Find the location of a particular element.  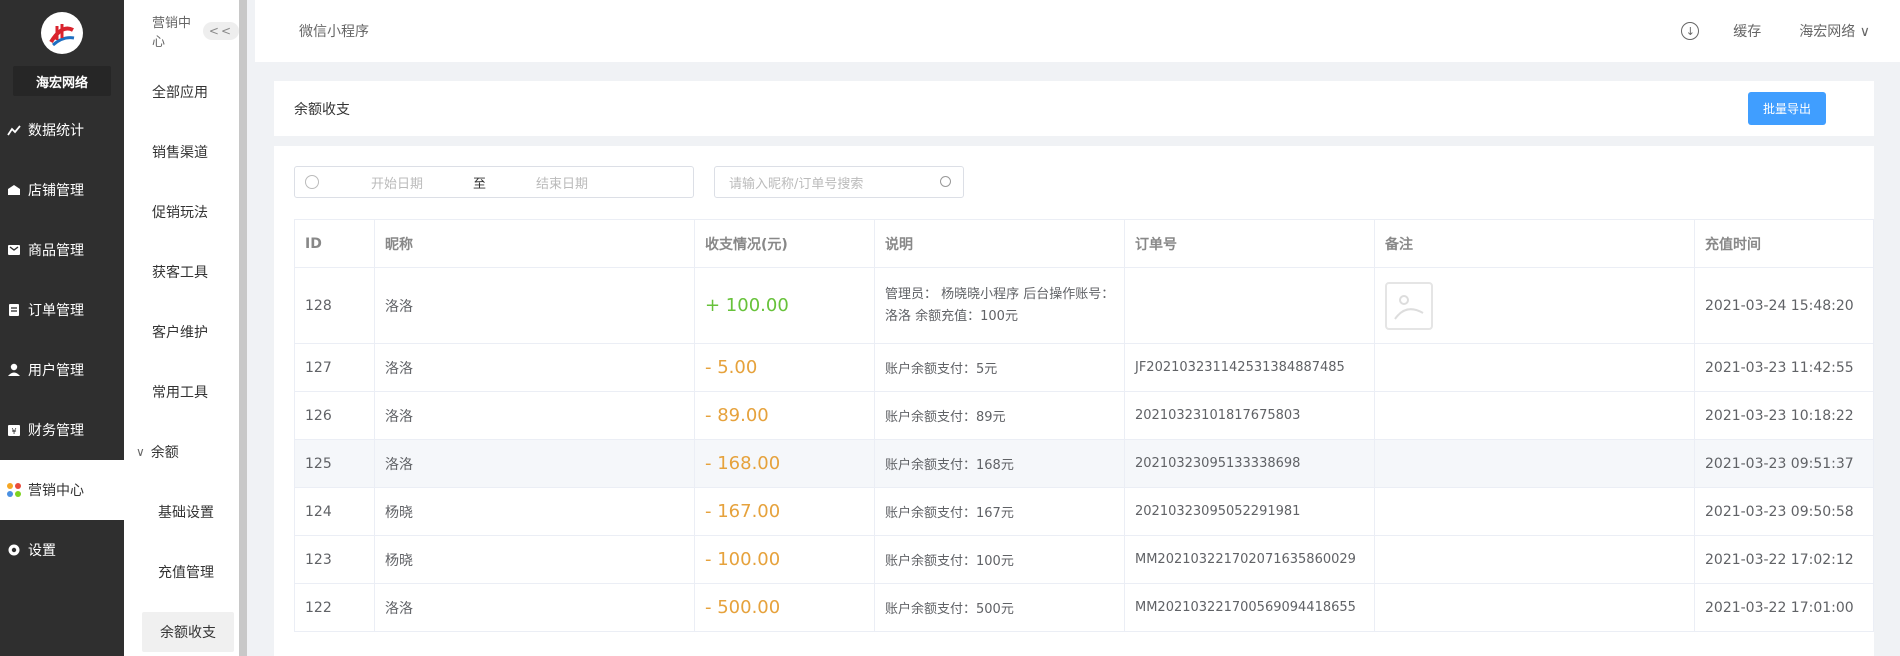

cell-amount: - 5.00 is located at coordinates (784, 367).